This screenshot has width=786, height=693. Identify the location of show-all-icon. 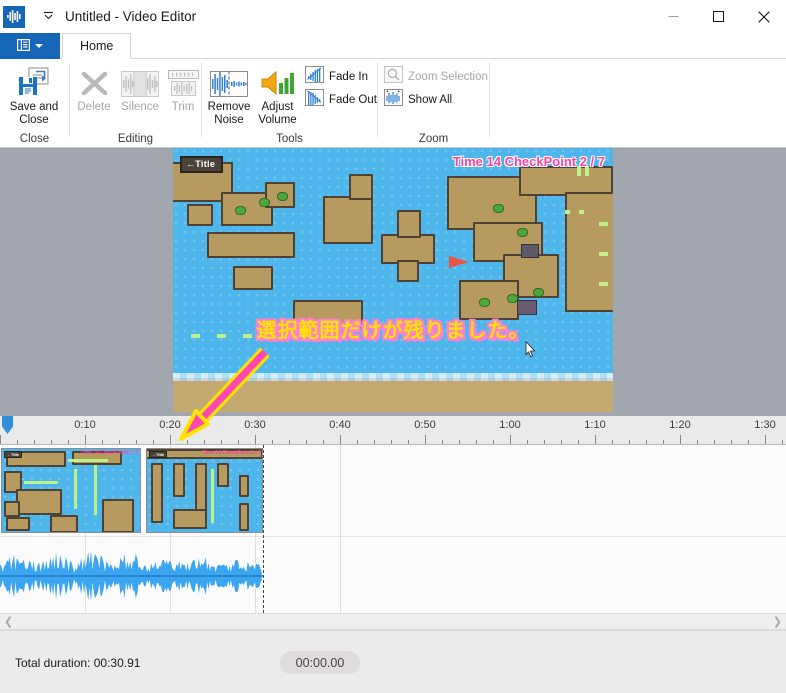
(393, 100).